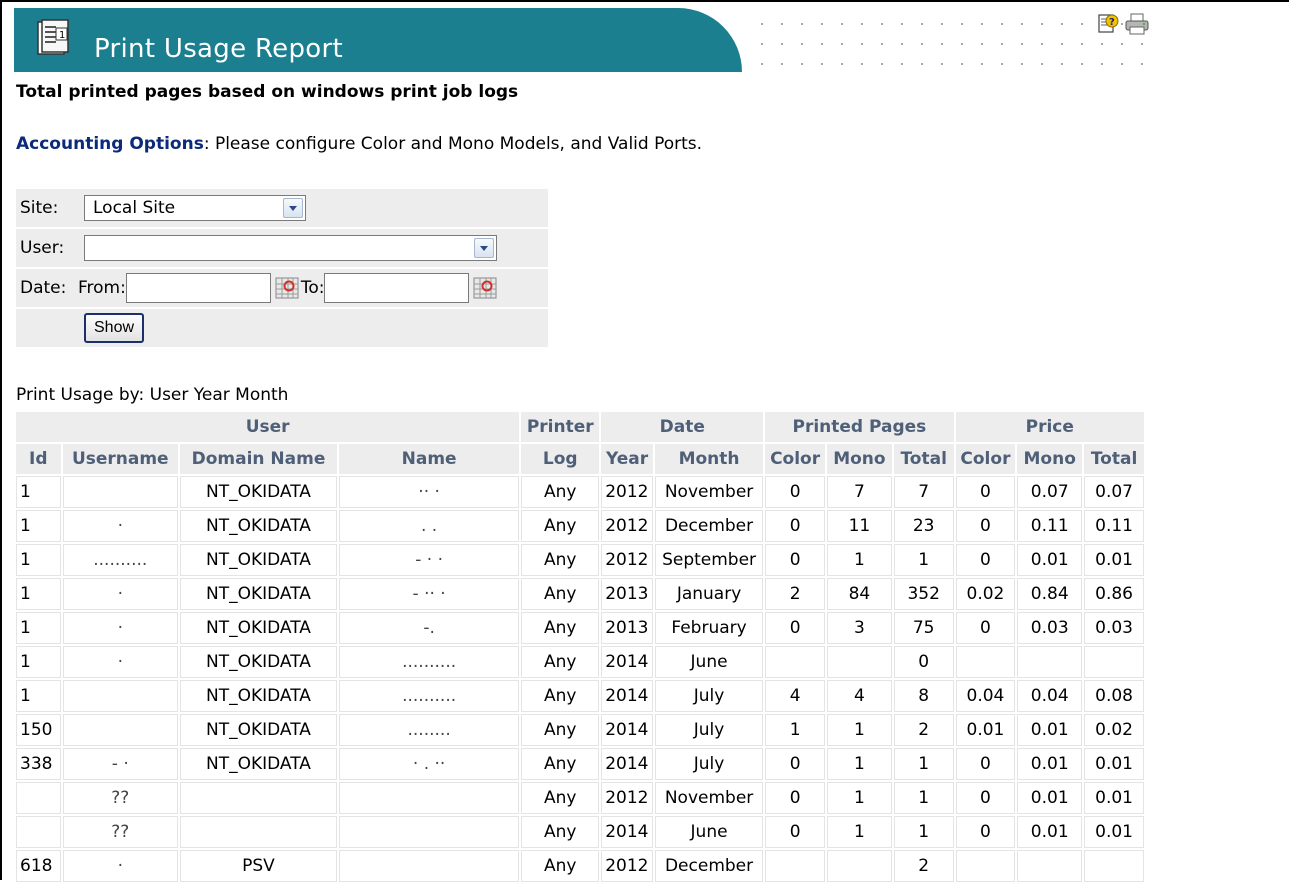 The width and height of the screenshot is (1289, 884). I want to click on cell-price-mono: 0.03, so click(1050, 628).